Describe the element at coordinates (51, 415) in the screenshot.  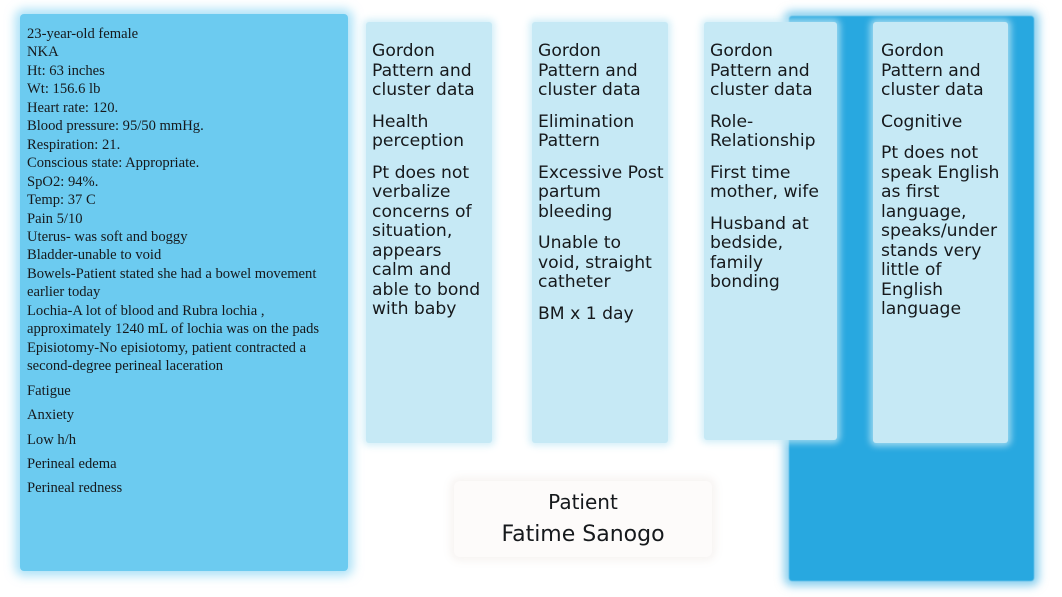
I see `assessment-line: Anxiety` at that location.